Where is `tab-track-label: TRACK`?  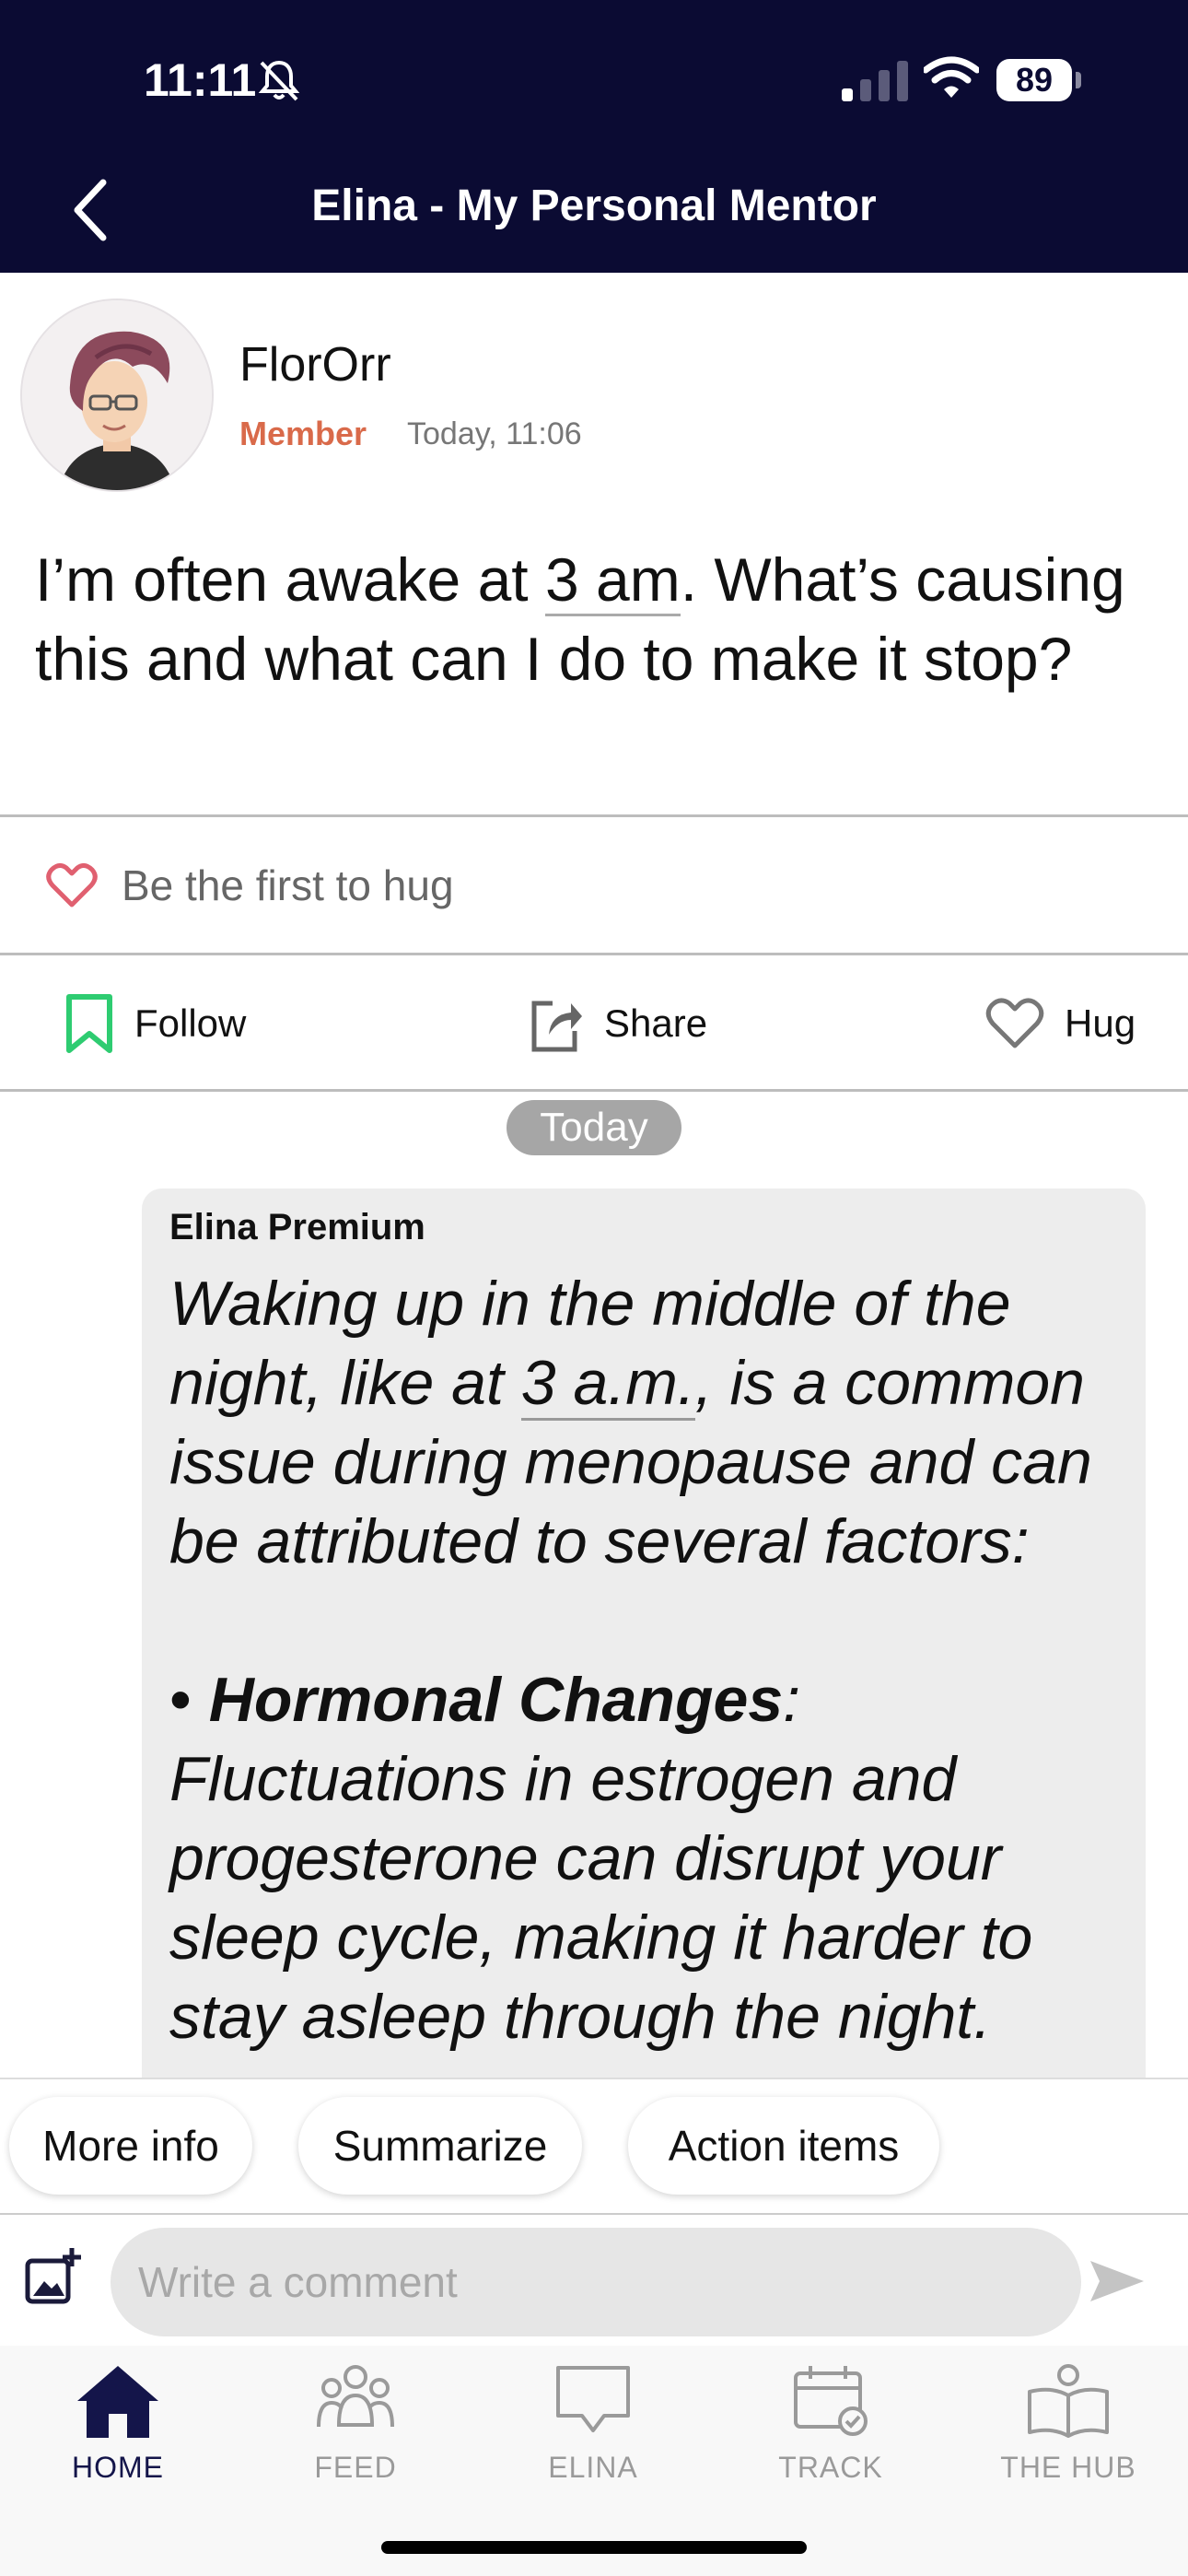 tab-track-label: TRACK is located at coordinates (830, 2467).